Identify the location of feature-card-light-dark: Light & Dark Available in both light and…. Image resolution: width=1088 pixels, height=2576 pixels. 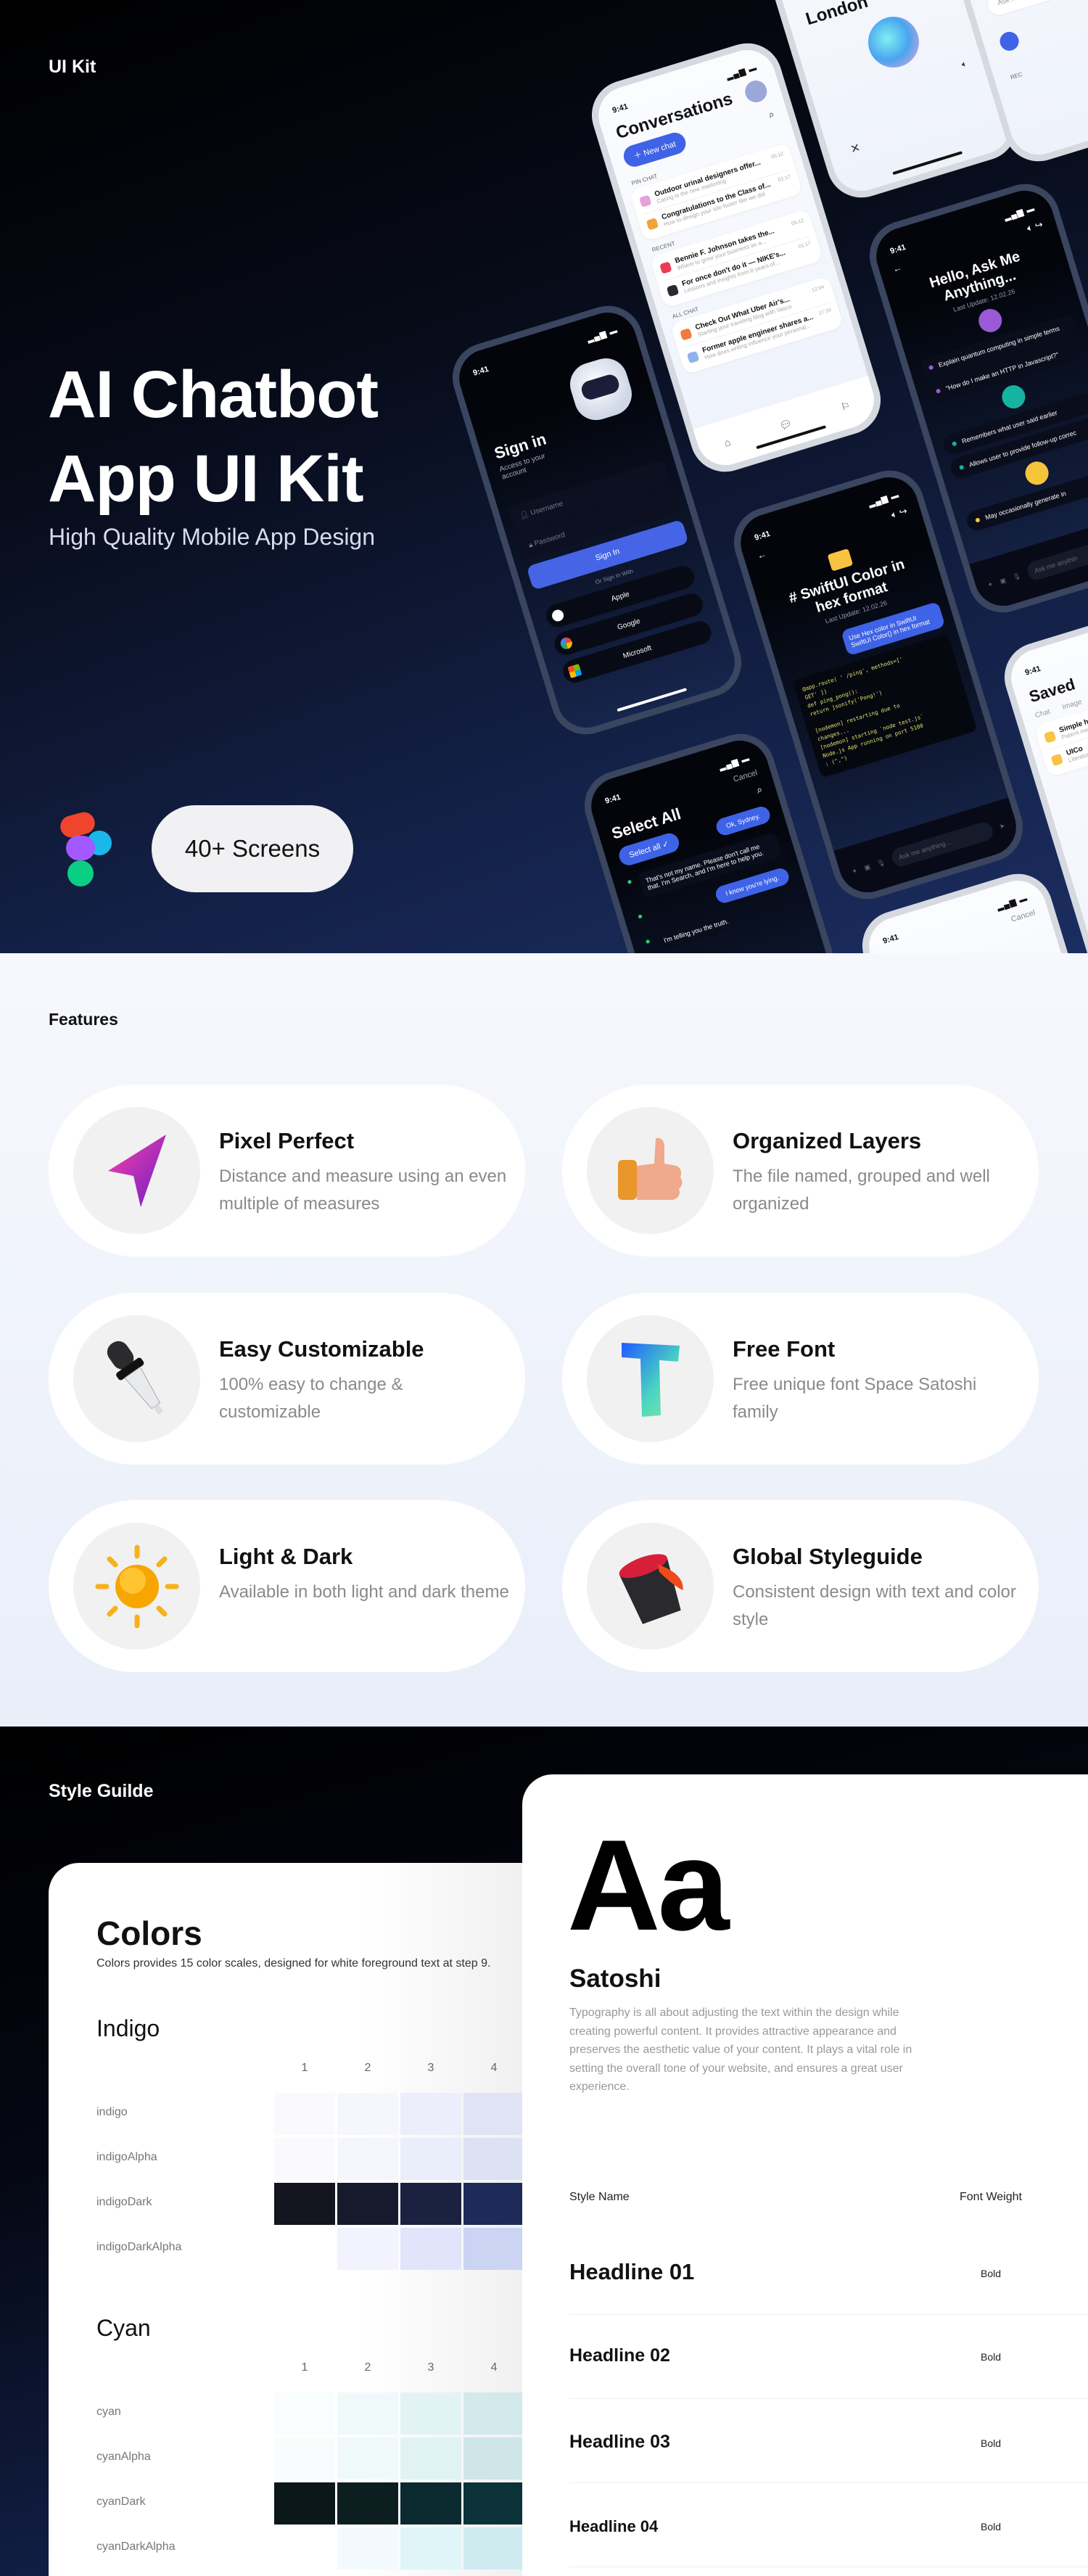
(287, 1586).